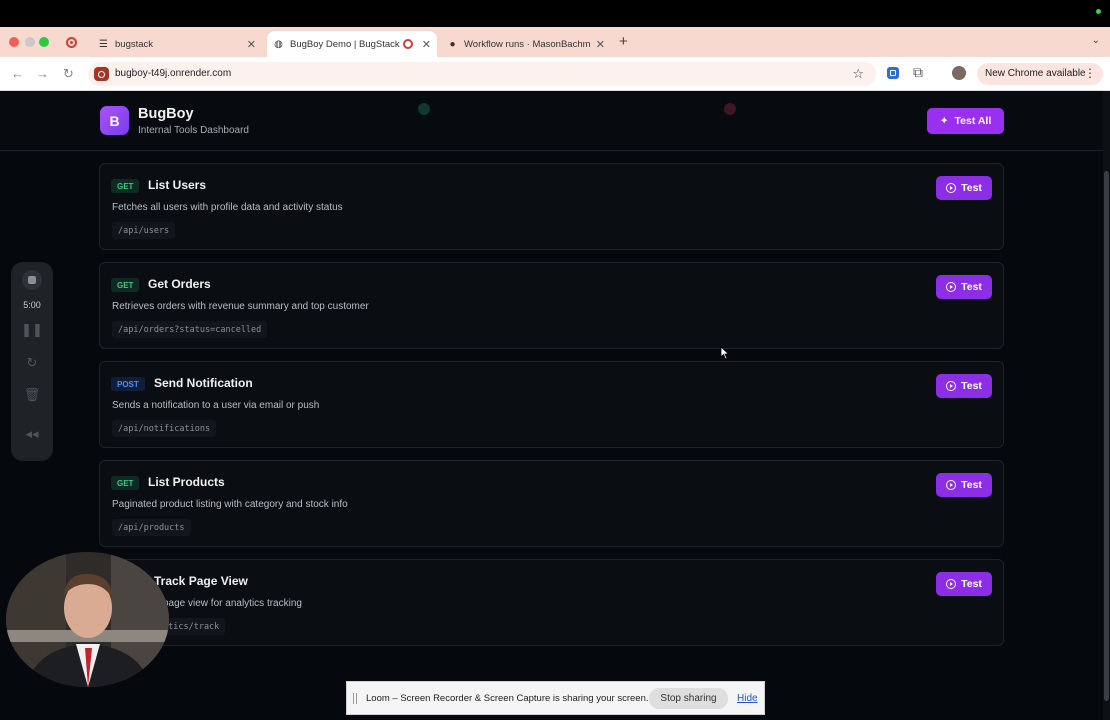 The height and width of the screenshot is (720, 1110). What do you see at coordinates (482, 74) in the screenshot?
I see `address-bar: bugboy-t49j.onrender.com ☆` at bounding box center [482, 74].